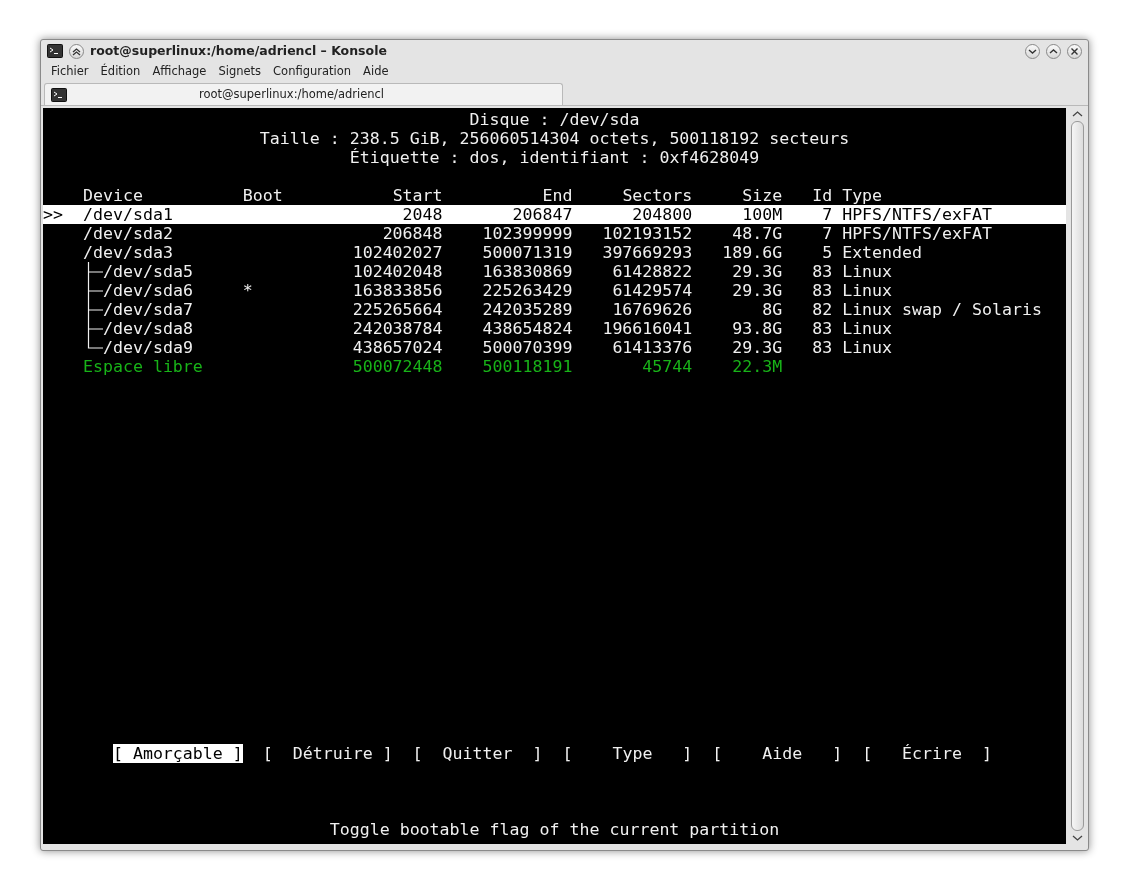 This screenshot has width=1128, height=891. I want to click on menu-item: Édition, so click(120, 72).